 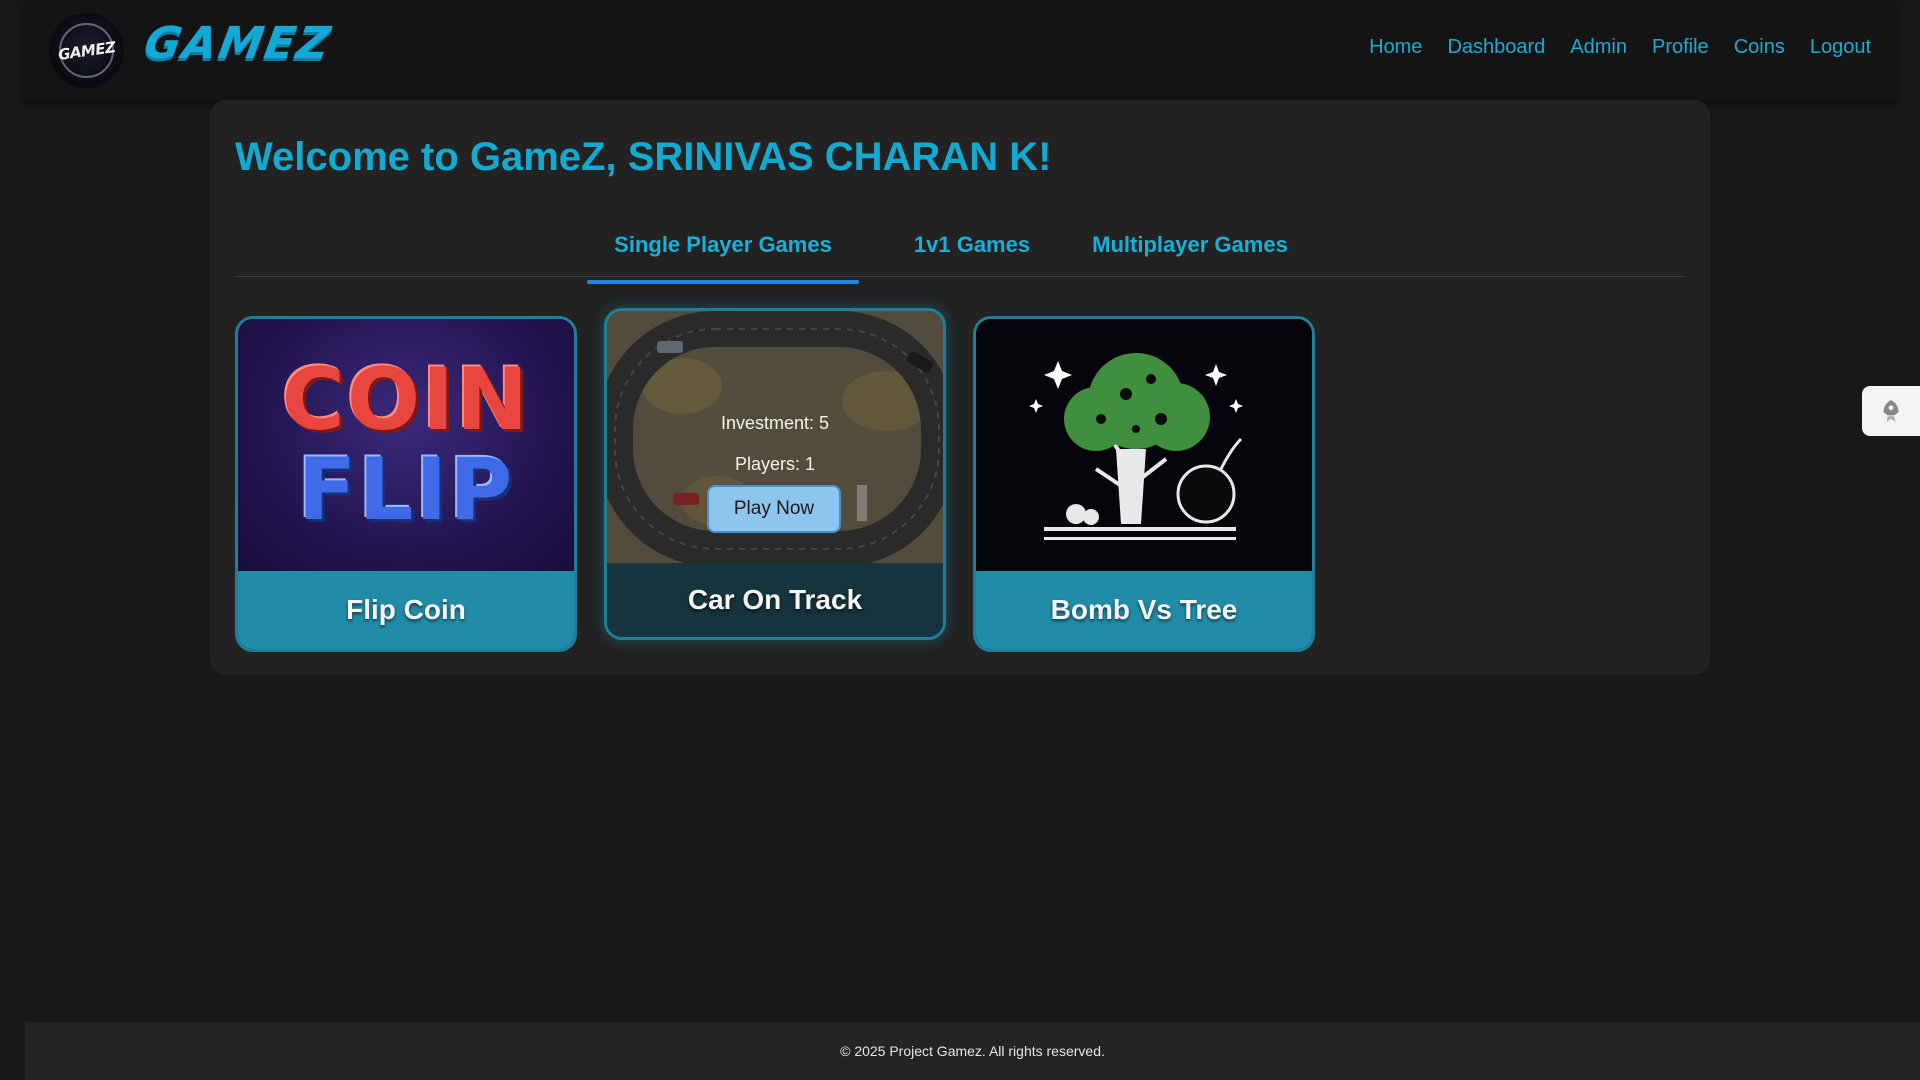 What do you see at coordinates (406, 490) in the screenshot?
I see `thumb-text-flip: FLIP` at bounding box center [406, 490].